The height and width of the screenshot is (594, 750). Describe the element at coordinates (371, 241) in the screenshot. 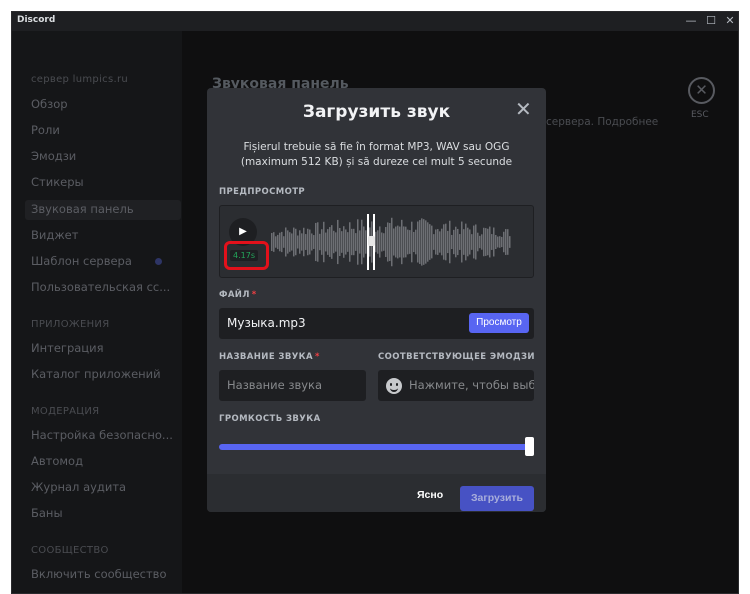

I see `trim-grip` at that location.